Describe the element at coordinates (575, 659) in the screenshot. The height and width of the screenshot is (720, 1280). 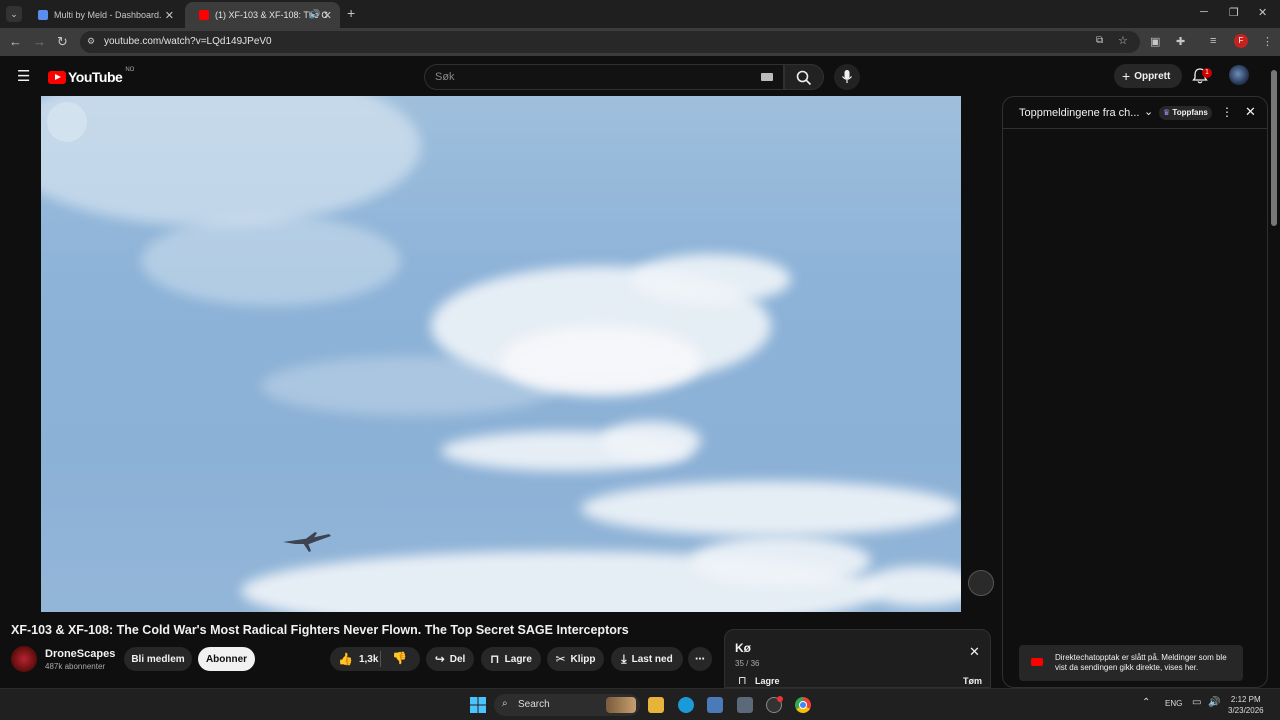
I see `clip-button: ✂ Klipp` at that location.